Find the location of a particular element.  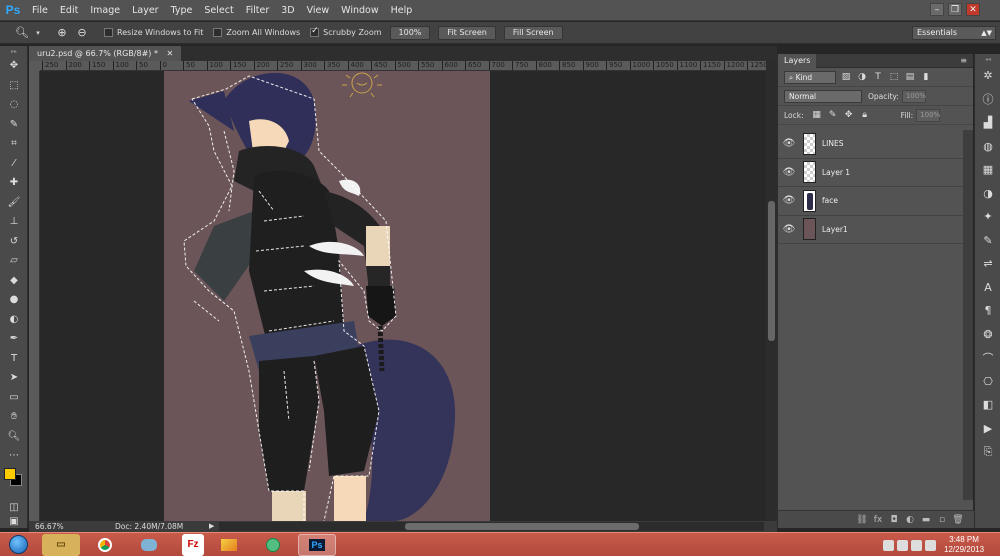

opacity-input: 100% is located at coordinates (913, 96).